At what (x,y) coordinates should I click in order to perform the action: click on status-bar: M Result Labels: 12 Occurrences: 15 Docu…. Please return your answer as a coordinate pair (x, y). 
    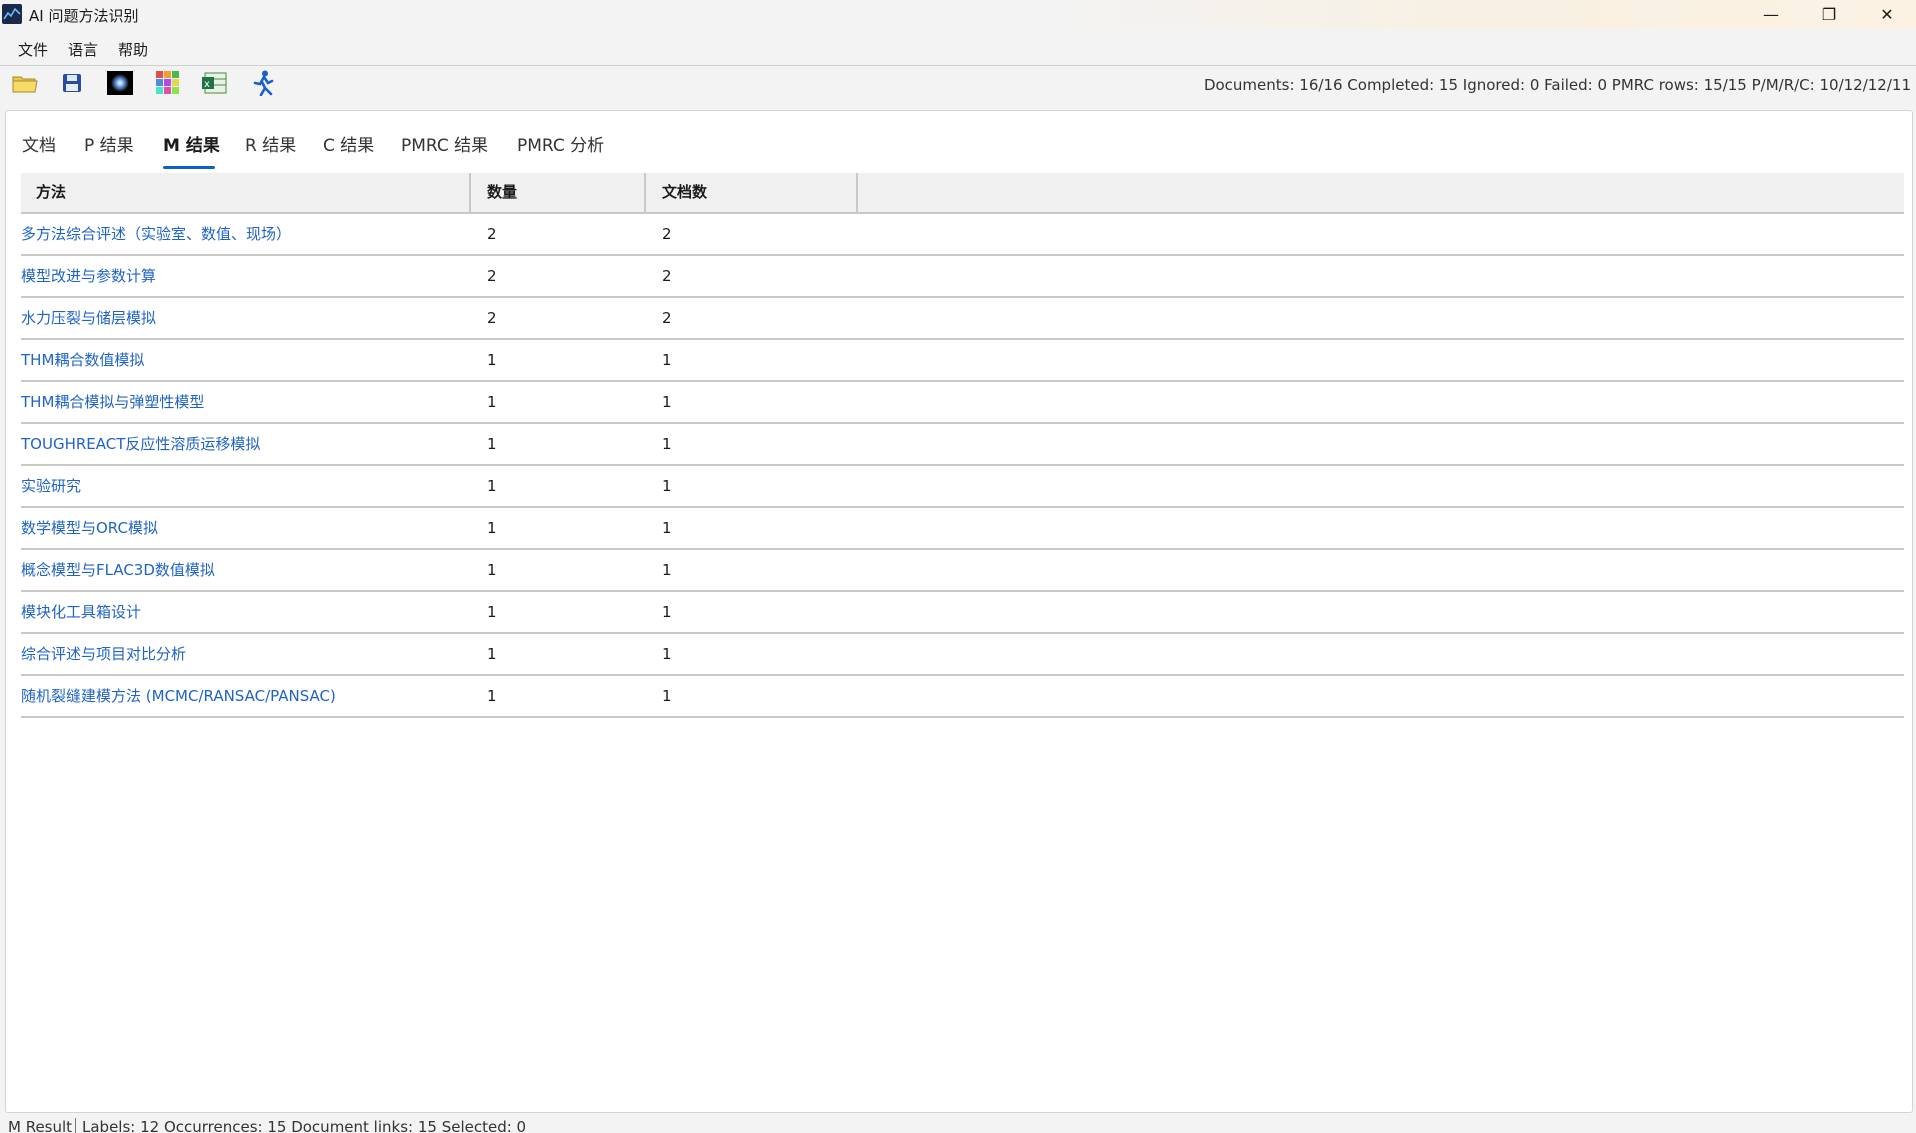
    Looking at the image, I should click on (958, 1123).